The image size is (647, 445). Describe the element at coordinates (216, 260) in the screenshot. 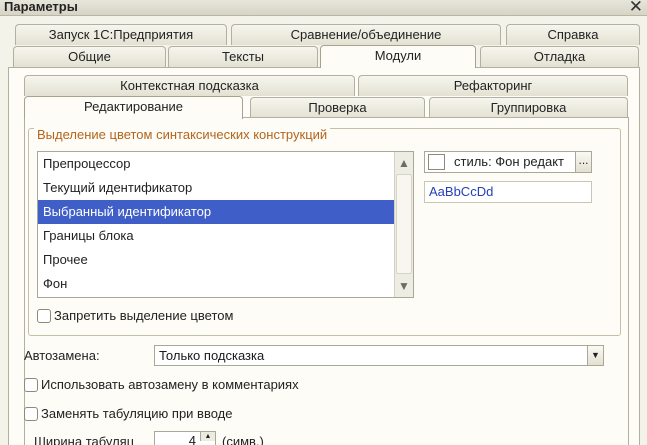

I see `list-item: Прочее` at that location.